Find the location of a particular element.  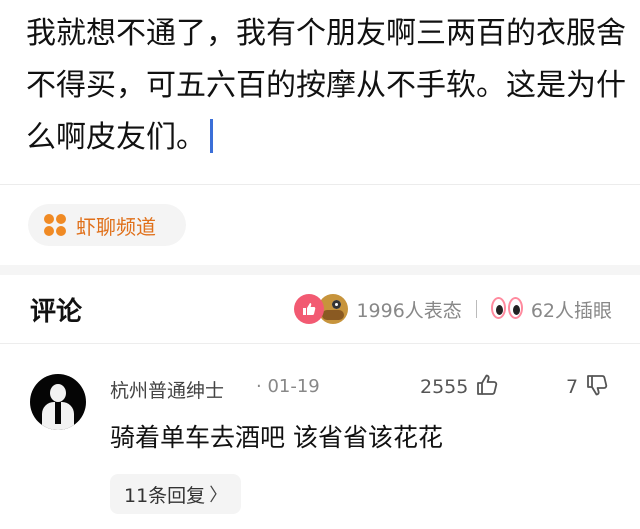

dots-grid-icon is located at coordinates (55, 225).